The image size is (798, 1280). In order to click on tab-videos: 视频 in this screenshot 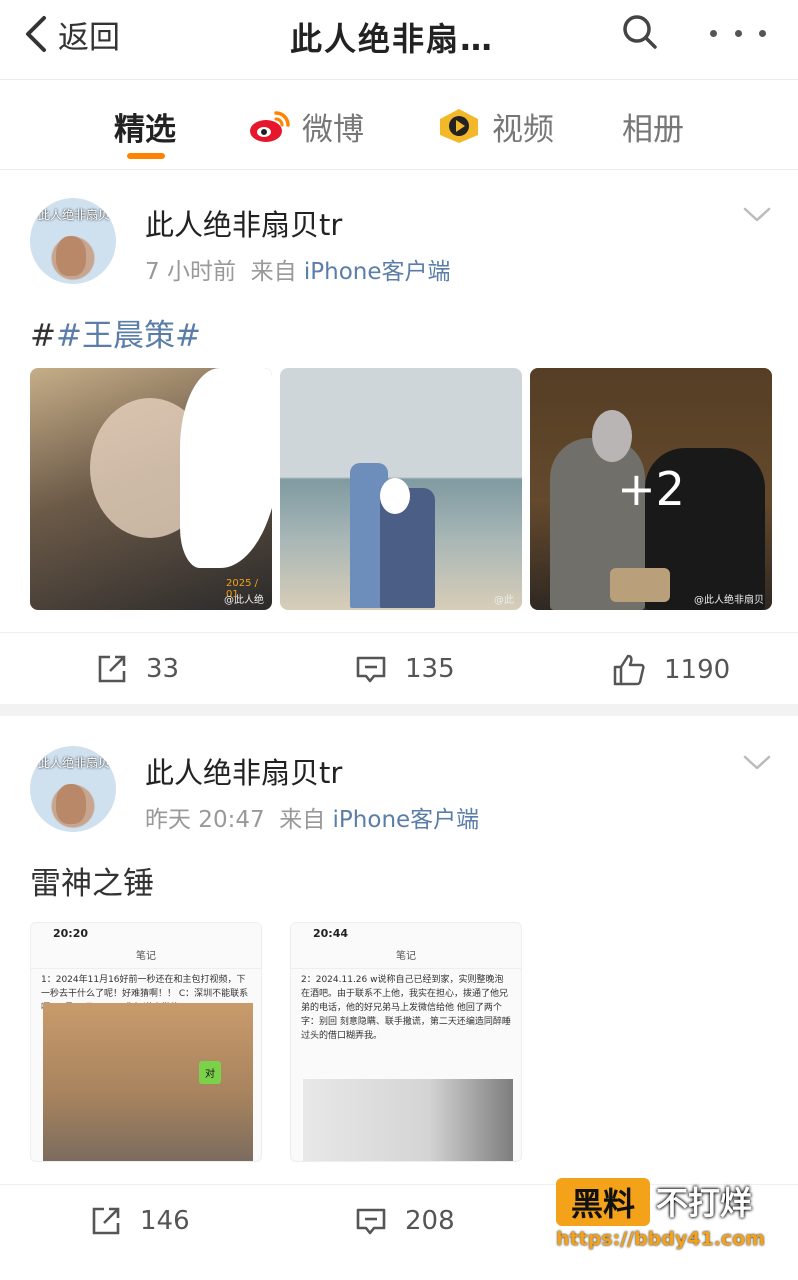, I will do `click(495, 126)`.